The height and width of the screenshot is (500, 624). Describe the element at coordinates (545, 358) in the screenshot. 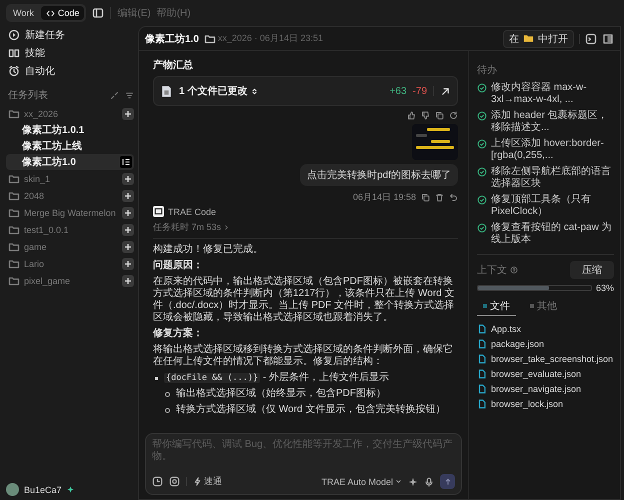

I see `file-item: browser_take_screenshot.json` at that location.